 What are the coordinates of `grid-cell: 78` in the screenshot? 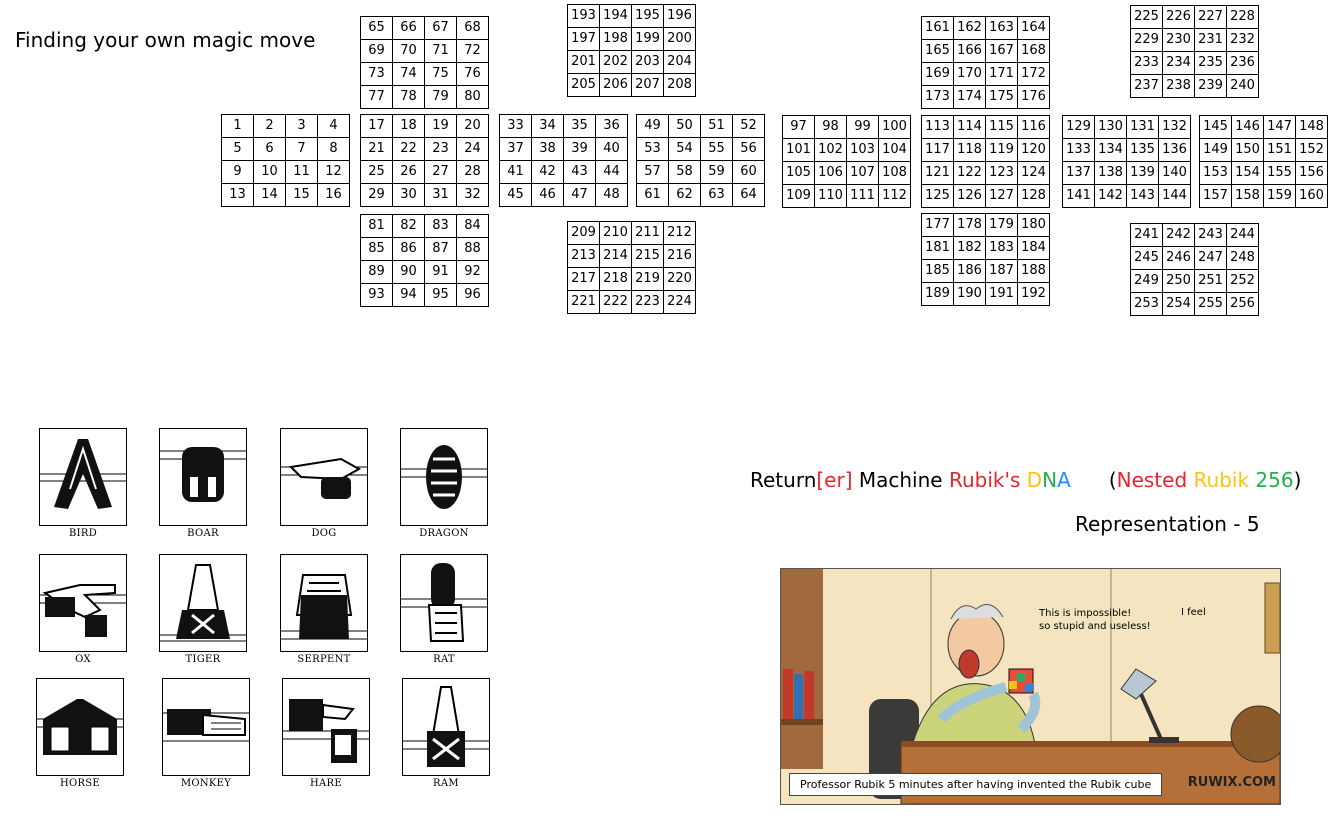 It's located at (408, 97).